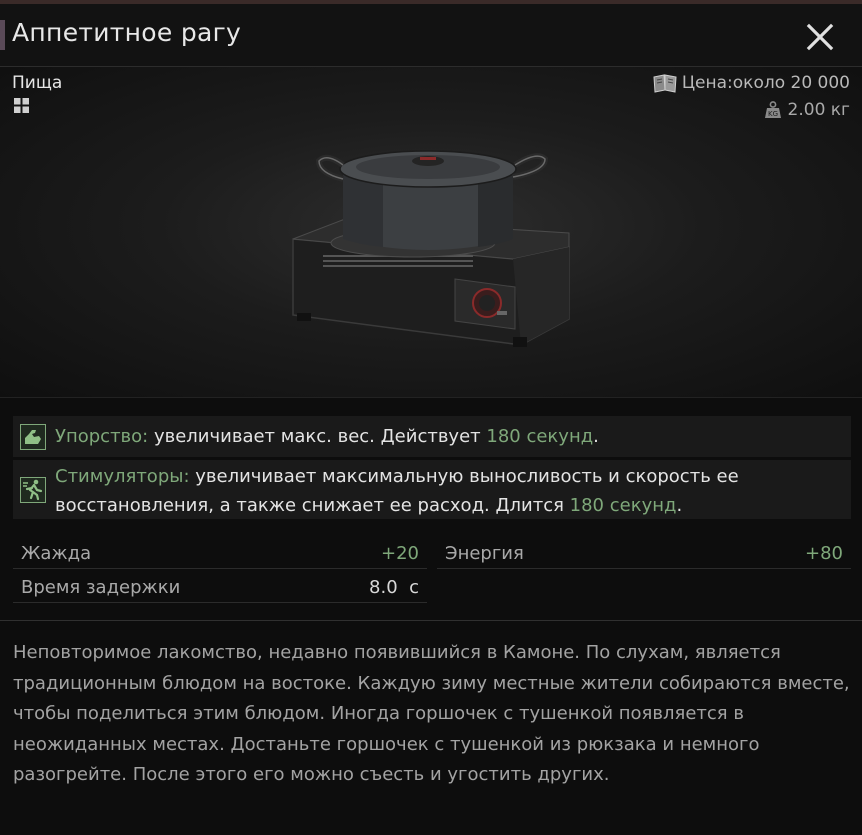 The width and height of the screenshot is (862, 835). Describe the element at coordinates (220, 552) in the screenshot. I see `stat-thirst: Жажда +20` at that location.